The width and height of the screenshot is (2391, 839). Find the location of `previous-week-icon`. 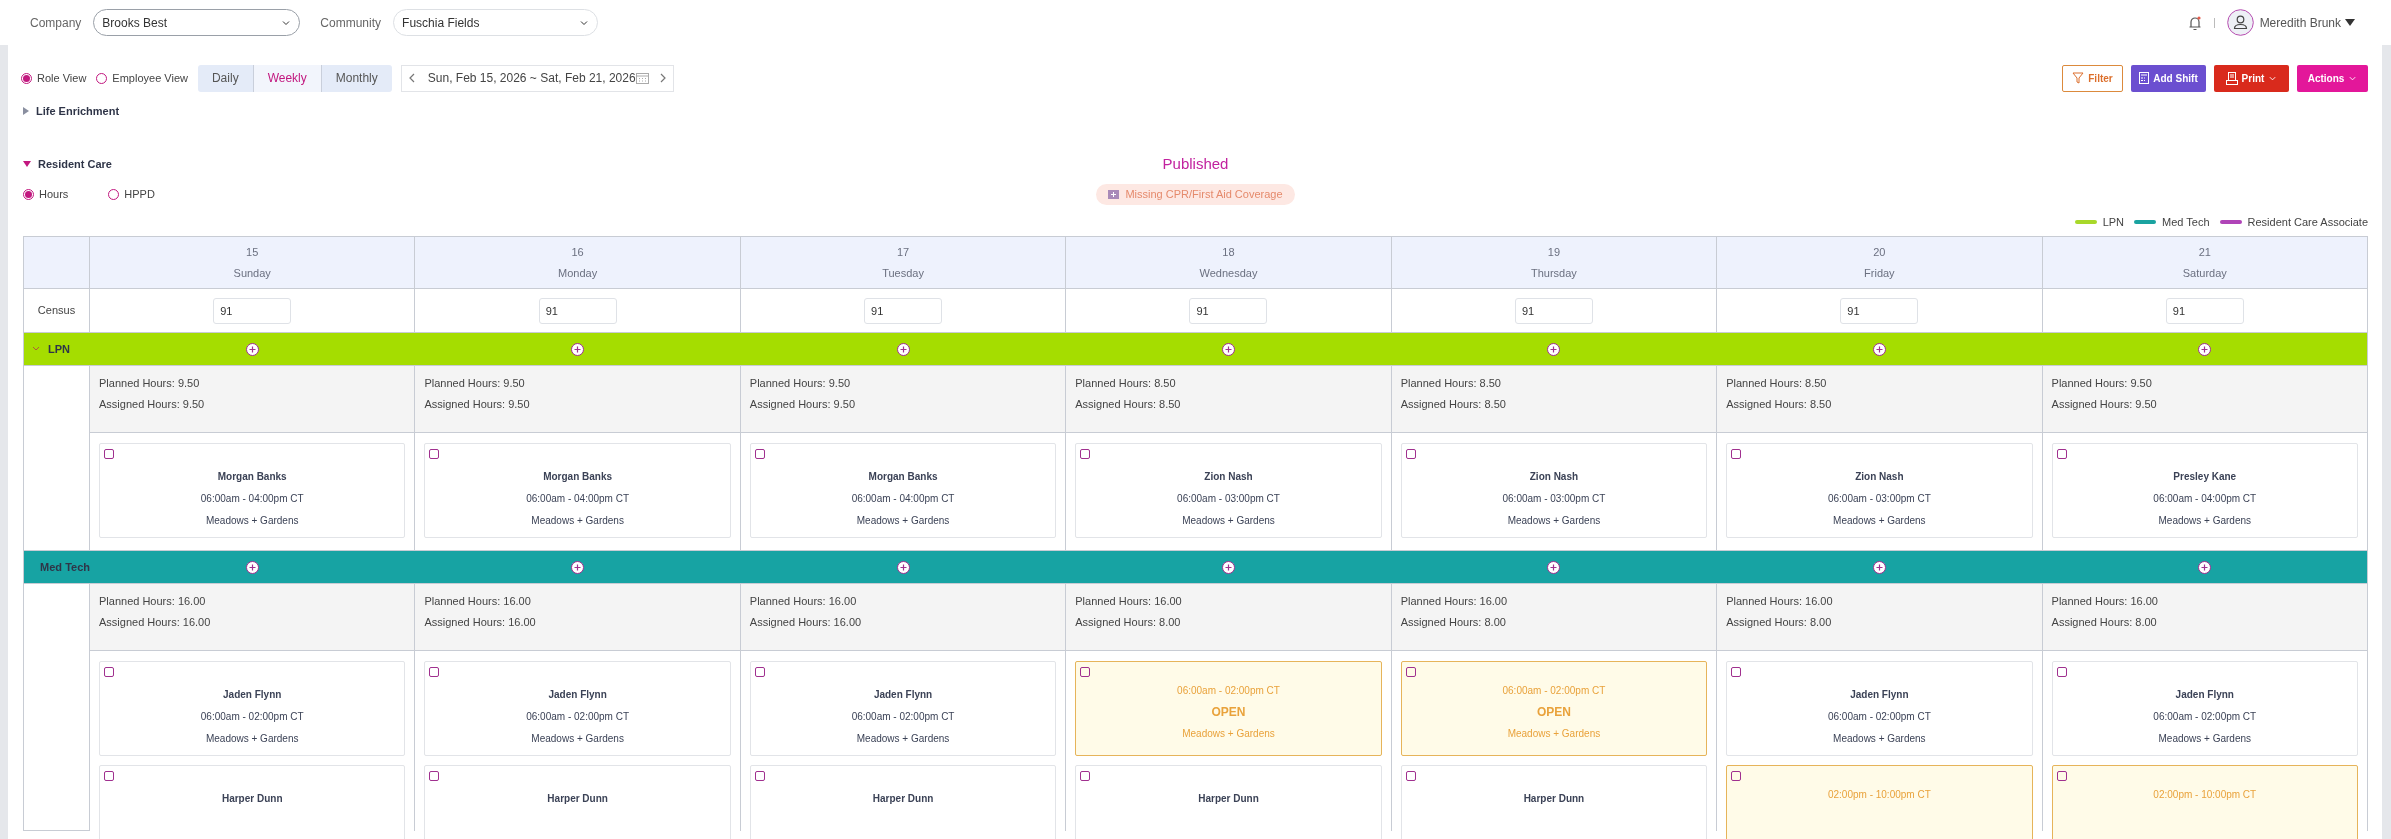

previous-week-icon is located at coordinates (411, 78).